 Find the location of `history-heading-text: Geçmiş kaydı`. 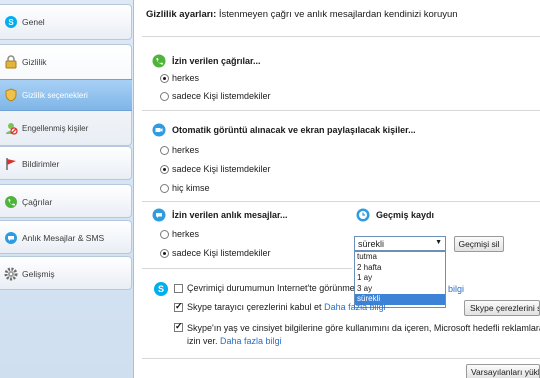

history-heading-text: Geçmiş kaydı is located at coordinates (405, 215).